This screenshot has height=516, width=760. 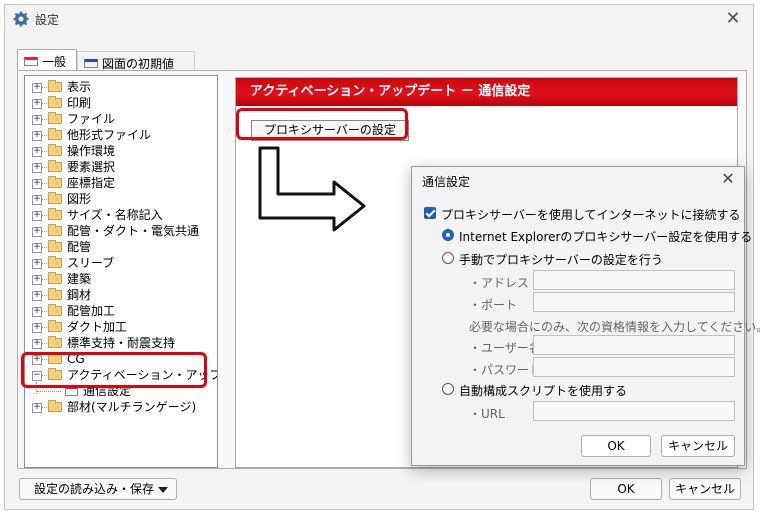 I want to click on url-field, so click(x=634, y=411).